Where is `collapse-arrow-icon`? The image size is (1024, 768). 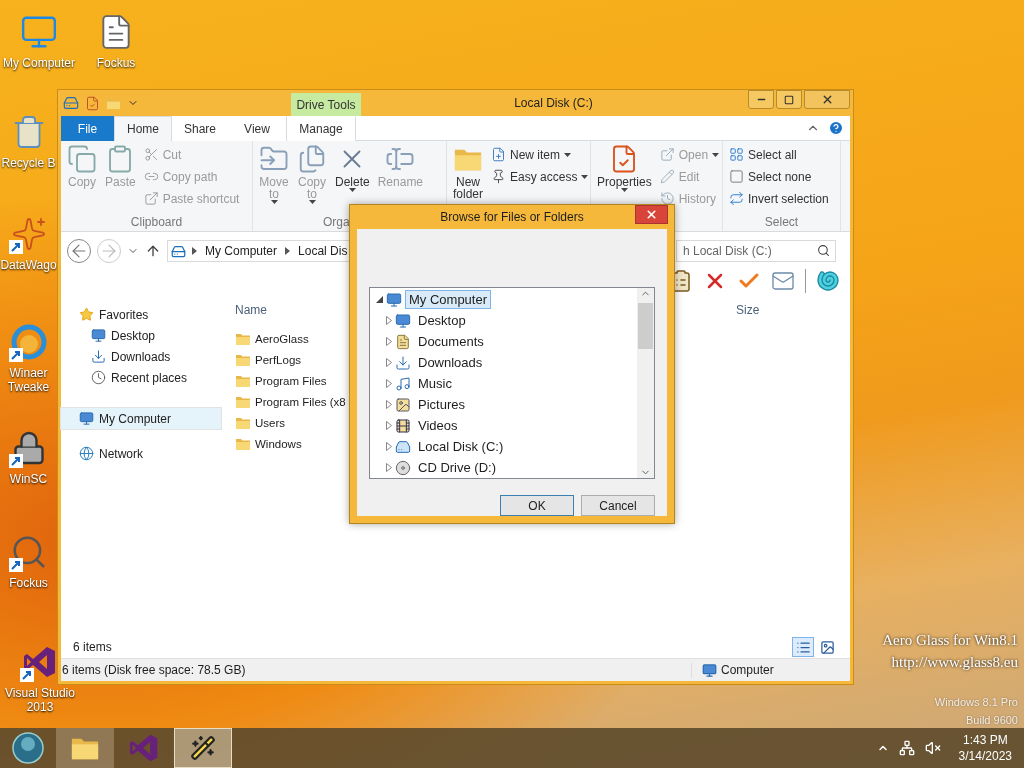 collapse-arrow-icon is located at coordinates (379, 299).